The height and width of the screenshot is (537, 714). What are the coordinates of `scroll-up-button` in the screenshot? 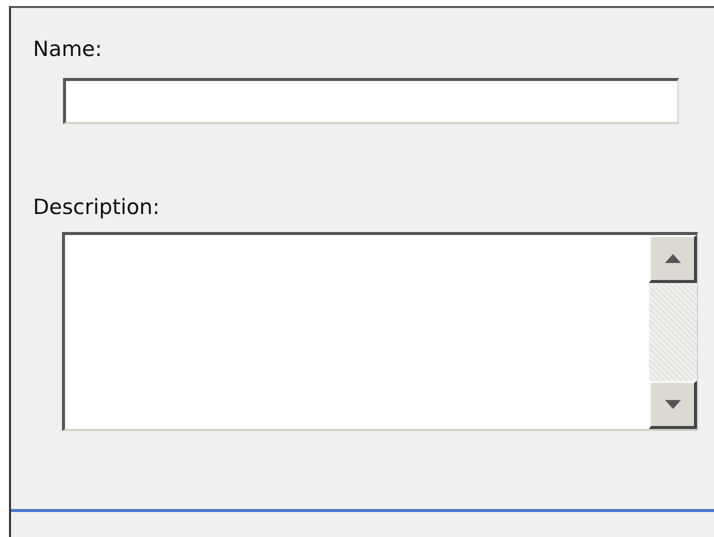 It's located at (673, 259).